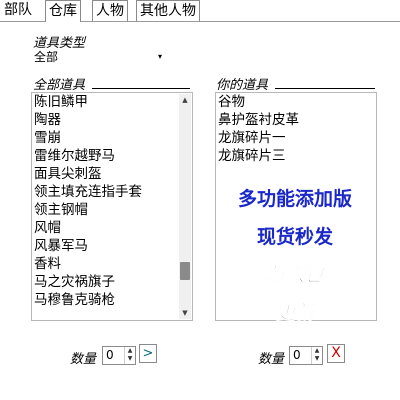  What do you see at coordinates (105, 228) in the screenshot?
I see `list-item: 风帽` at bounding box center [105, 228].